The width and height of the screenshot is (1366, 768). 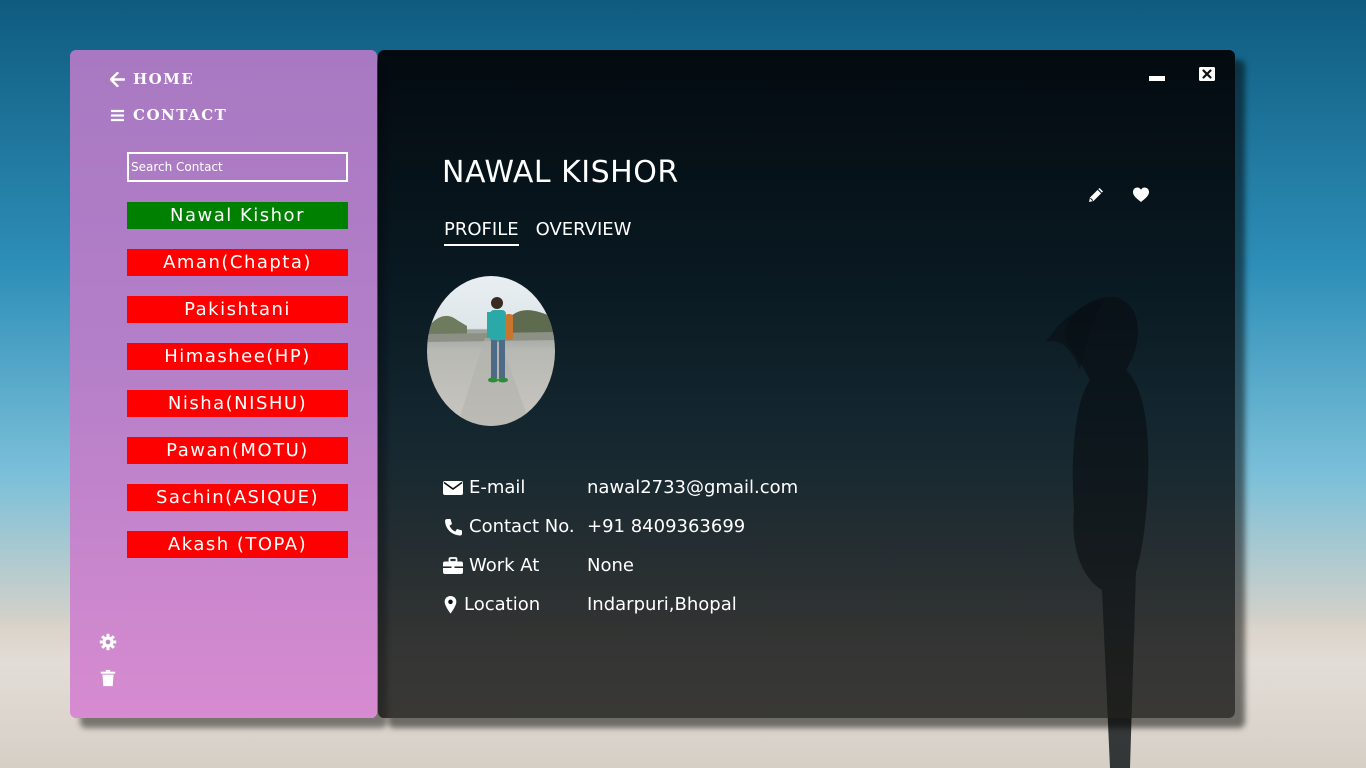 I want to click on phone-icon, so click(x=453, y=526).